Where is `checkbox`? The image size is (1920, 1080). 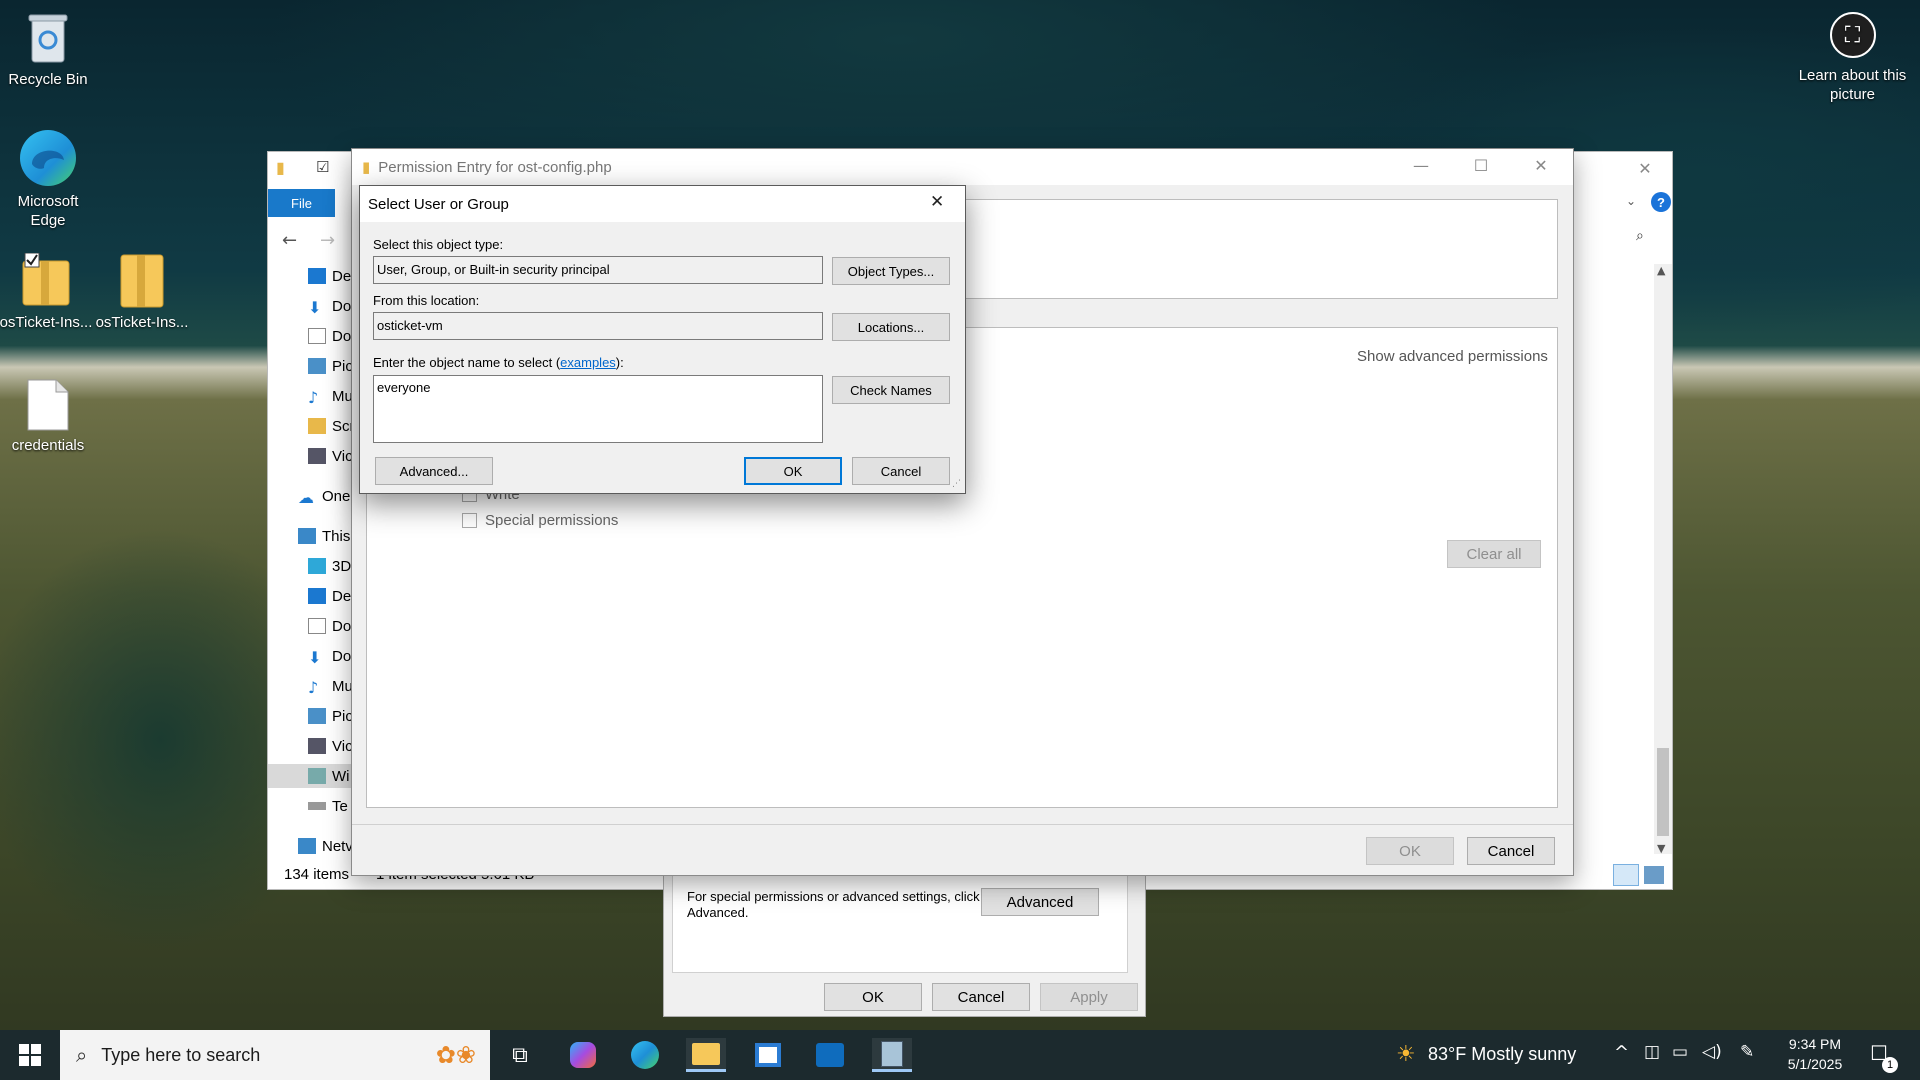
checkbox is located at coordinates (469, 520).